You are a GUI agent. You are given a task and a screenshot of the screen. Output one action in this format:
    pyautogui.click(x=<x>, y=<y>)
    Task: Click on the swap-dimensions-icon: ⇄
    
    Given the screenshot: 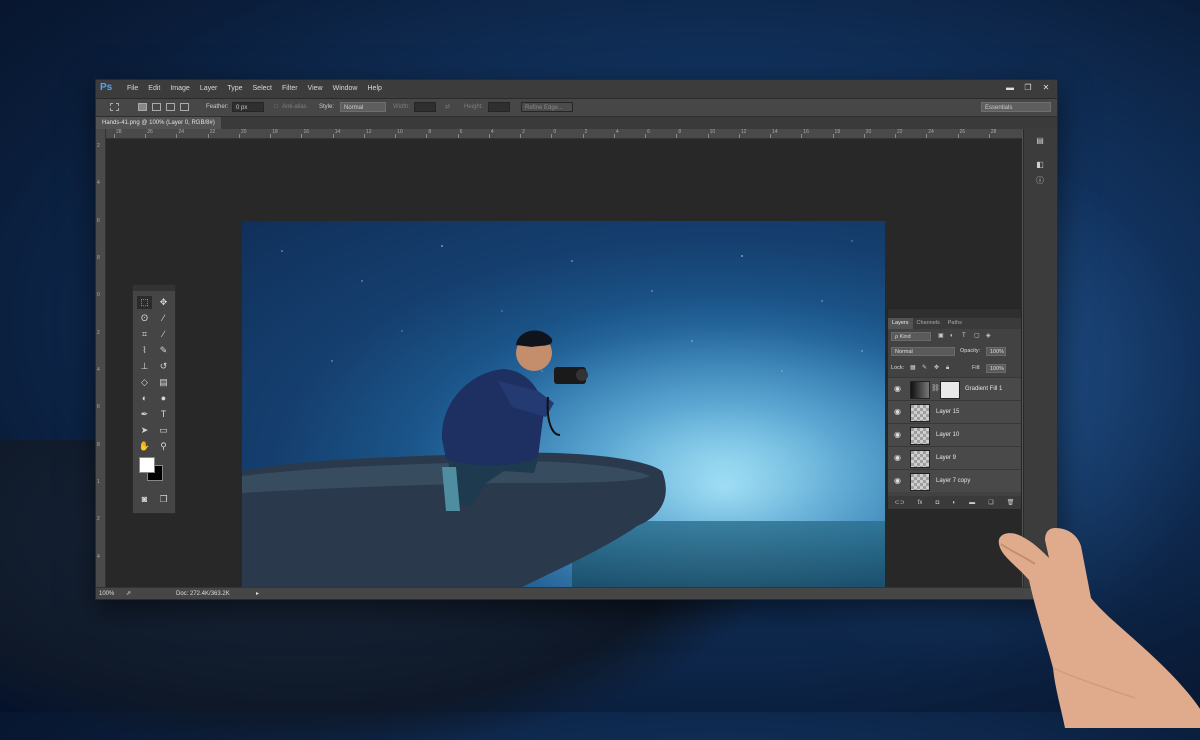 What is the action you would take?
    pyautogui.click(x=447, y=107)
    